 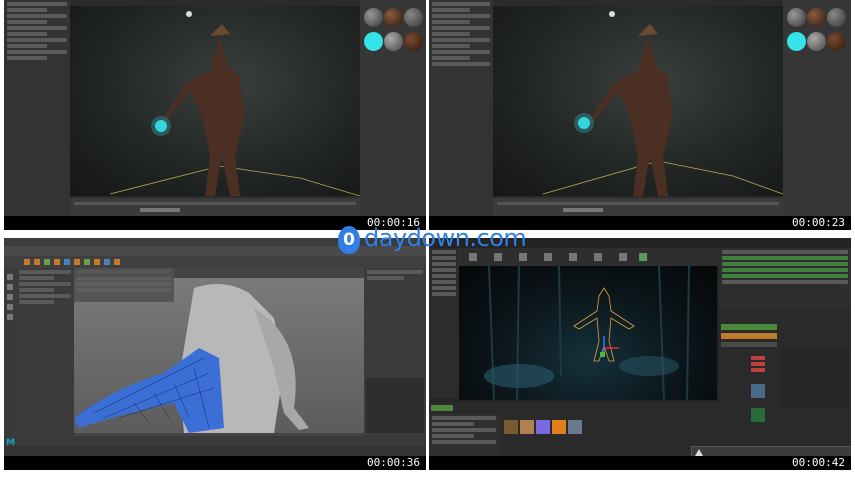 I want to click on folder-tree, so click(x=464, y=437).